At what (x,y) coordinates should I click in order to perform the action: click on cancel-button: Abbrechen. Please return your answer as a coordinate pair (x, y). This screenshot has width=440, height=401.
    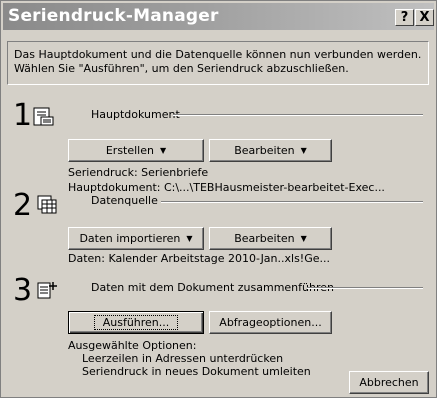
    Looking at the image, I should click on (389, 382).